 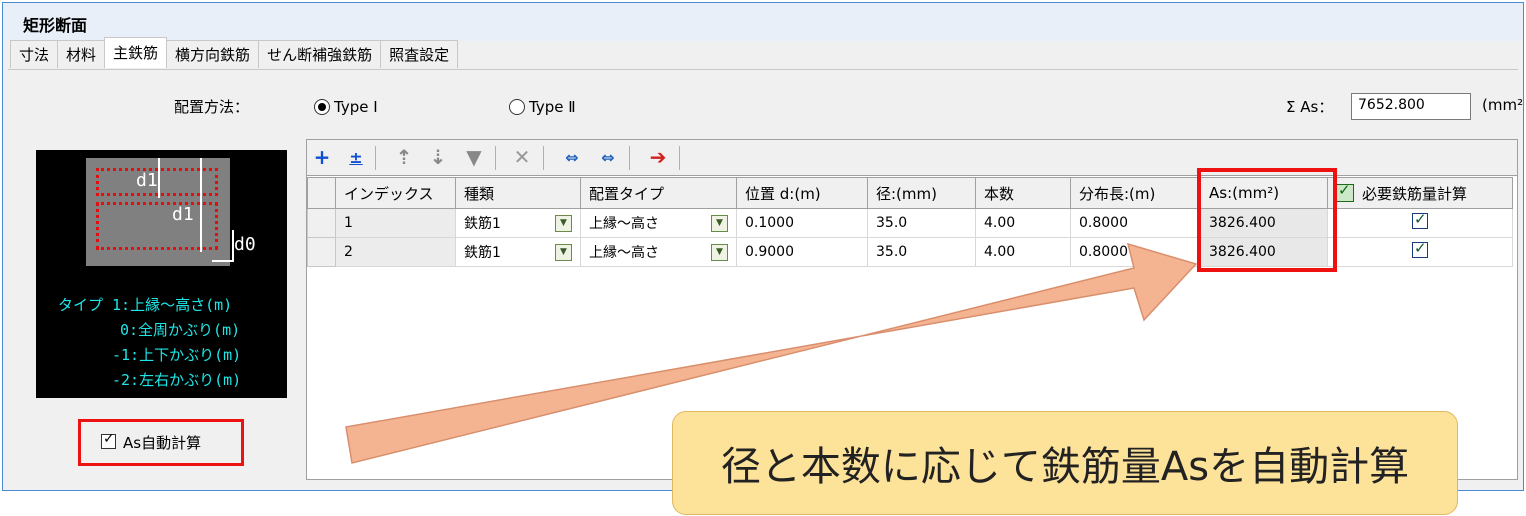 I want to click on annotation-callout: 径と本数に応じて鉄筋量Asを自動計算, so click(x=1065, y=463).